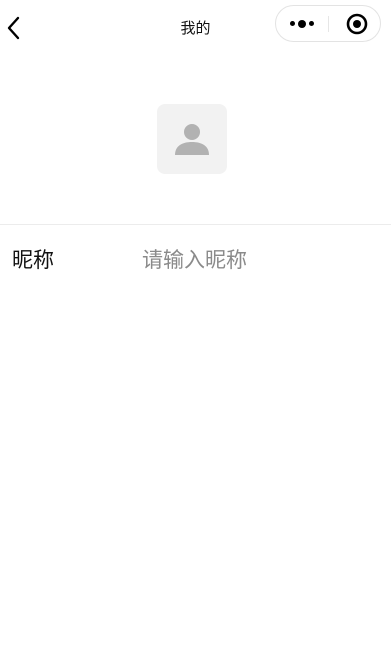  What do you see at coordinates (33, 260) in the screenshot?
I see `nickname-label: 昵称` at bounding box center [33, 260].